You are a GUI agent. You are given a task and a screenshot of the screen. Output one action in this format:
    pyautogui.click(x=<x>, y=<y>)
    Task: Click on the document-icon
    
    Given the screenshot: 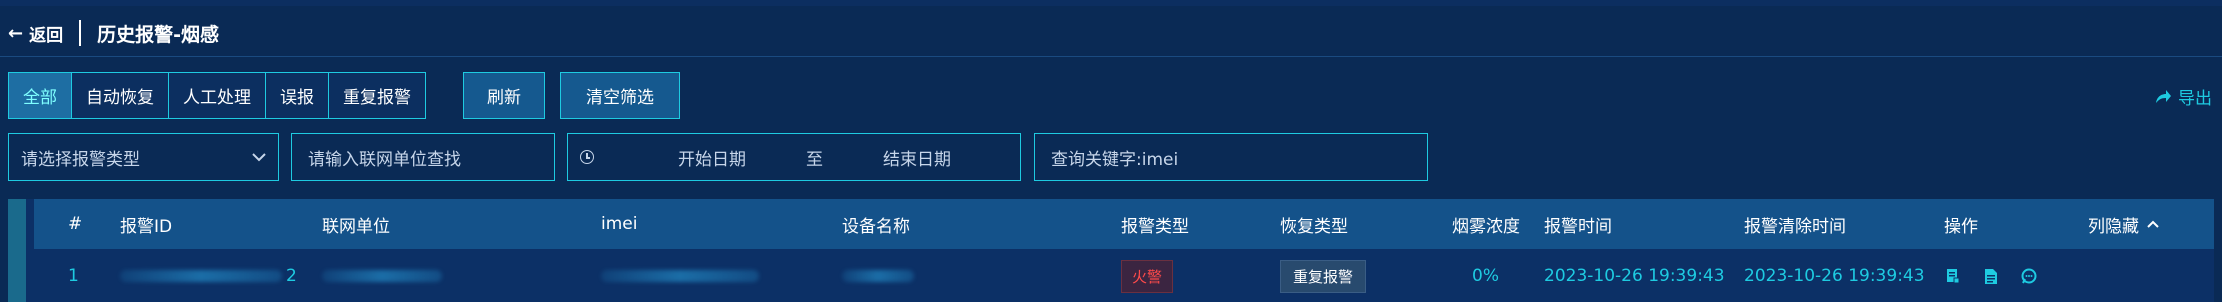 What is the action you would take?
    pyautogui.click(x=1991, y=276)
    